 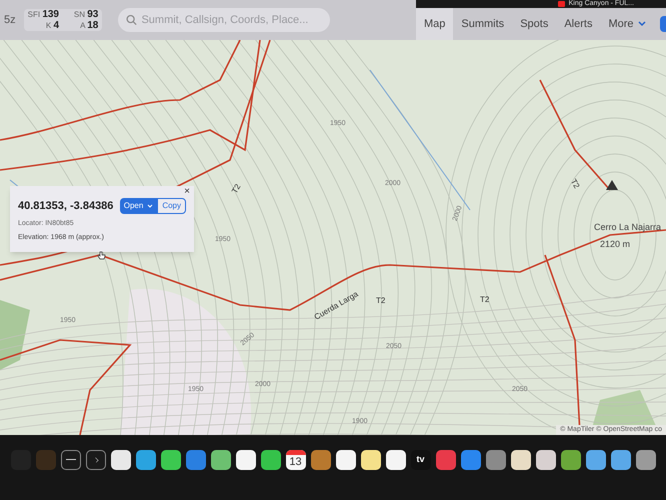 What do you see at coordinates (132, 20) in the screenshot?
I see `search-icon` at bounding box center [132, 20].